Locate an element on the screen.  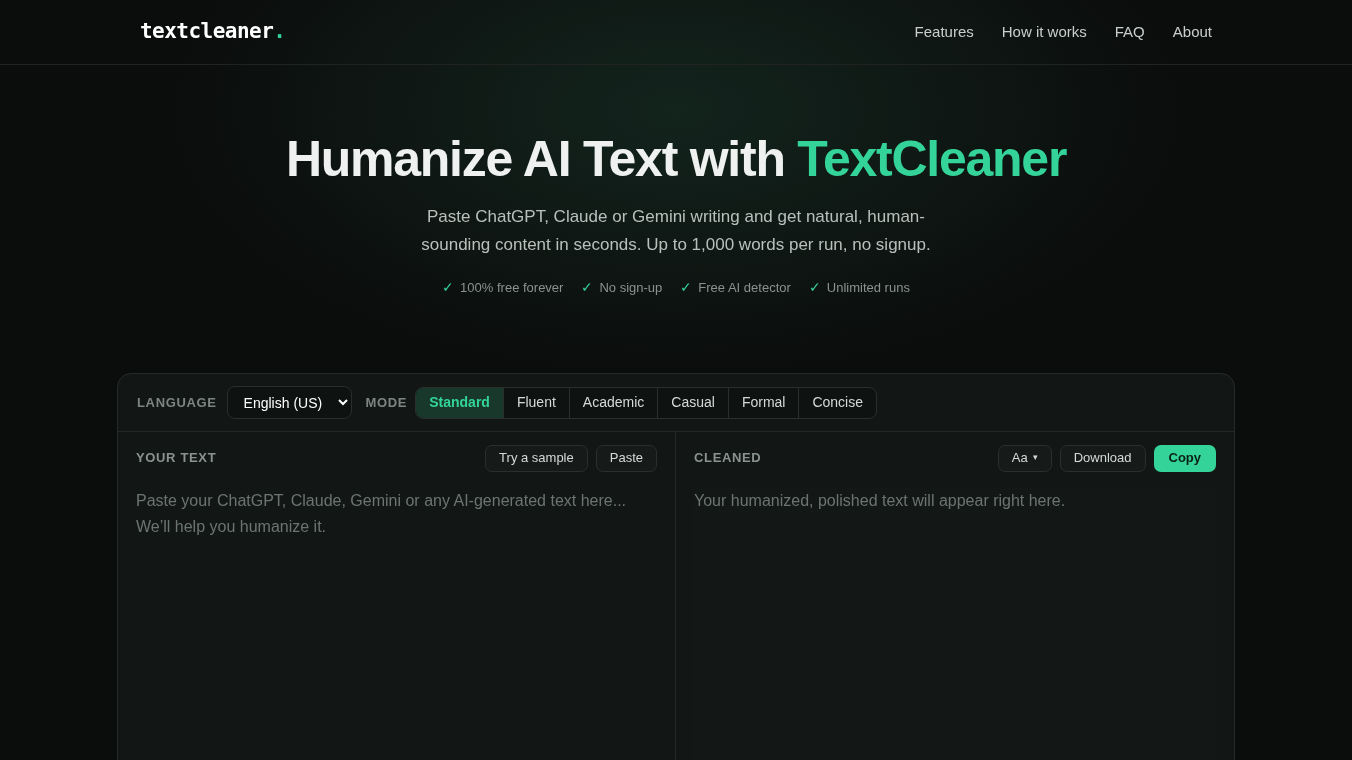
perk-label: No sign-up is located at coordinates (631, 287).